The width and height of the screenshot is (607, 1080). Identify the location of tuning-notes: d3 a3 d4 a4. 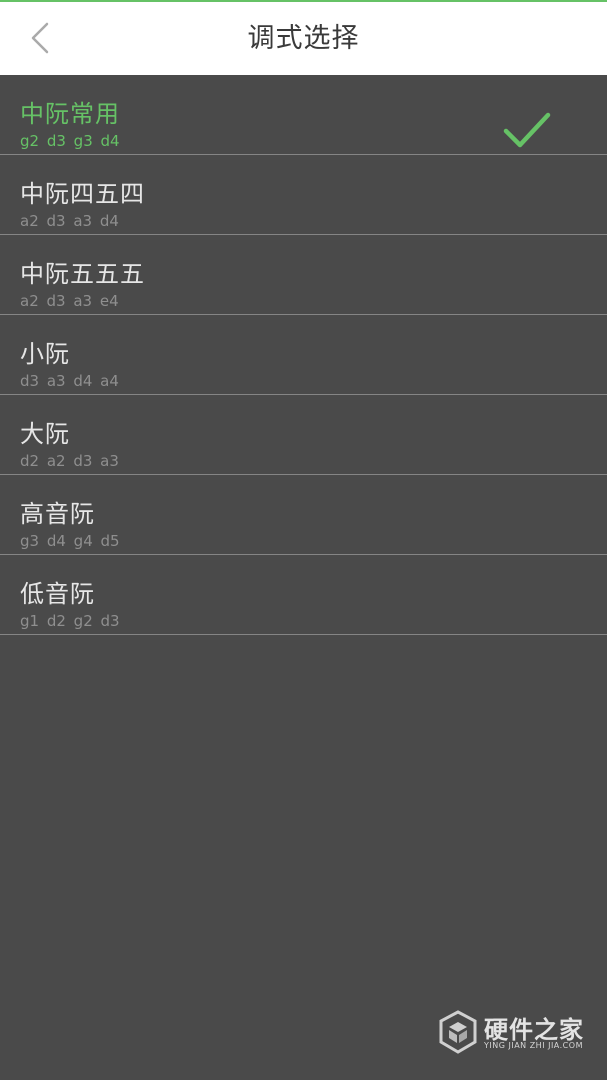
(69, 381).